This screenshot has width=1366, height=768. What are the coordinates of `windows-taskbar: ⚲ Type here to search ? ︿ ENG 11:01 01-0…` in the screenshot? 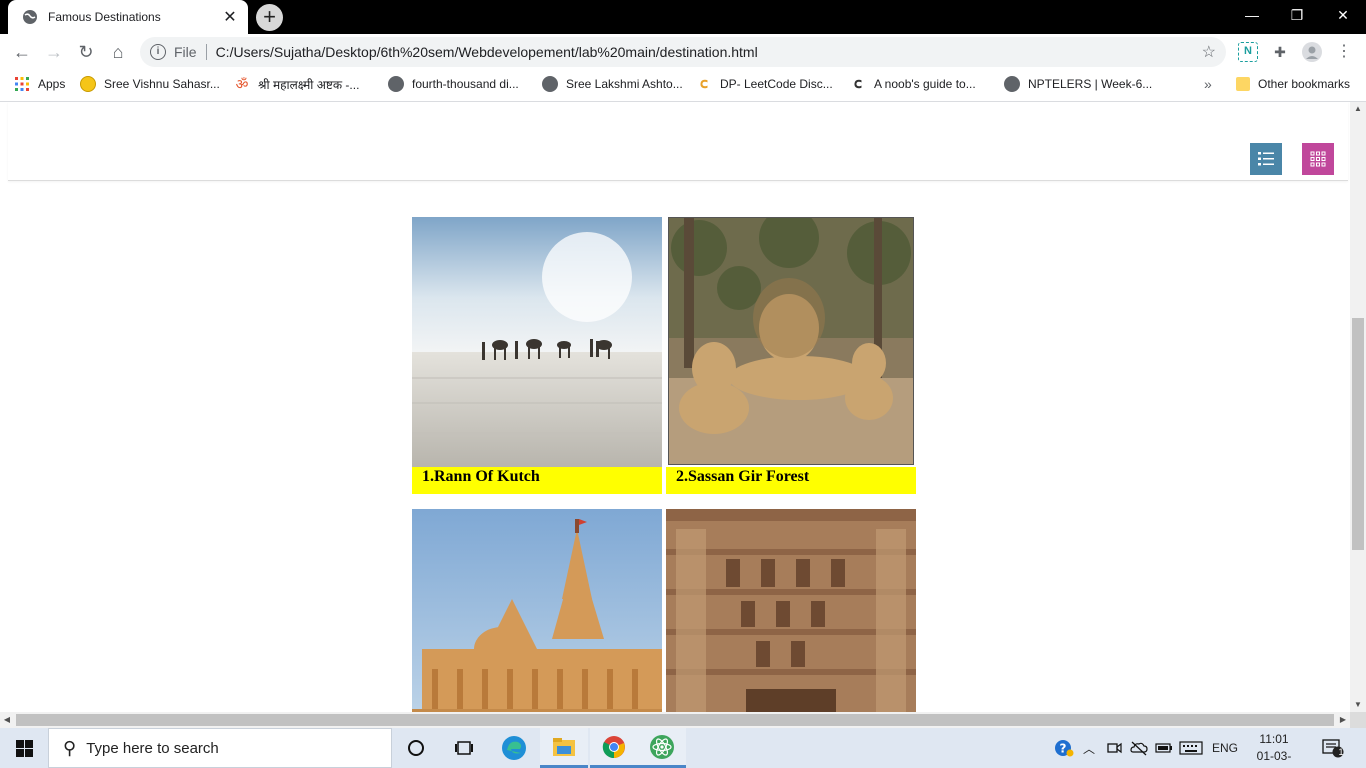 It's located at (683, 748).